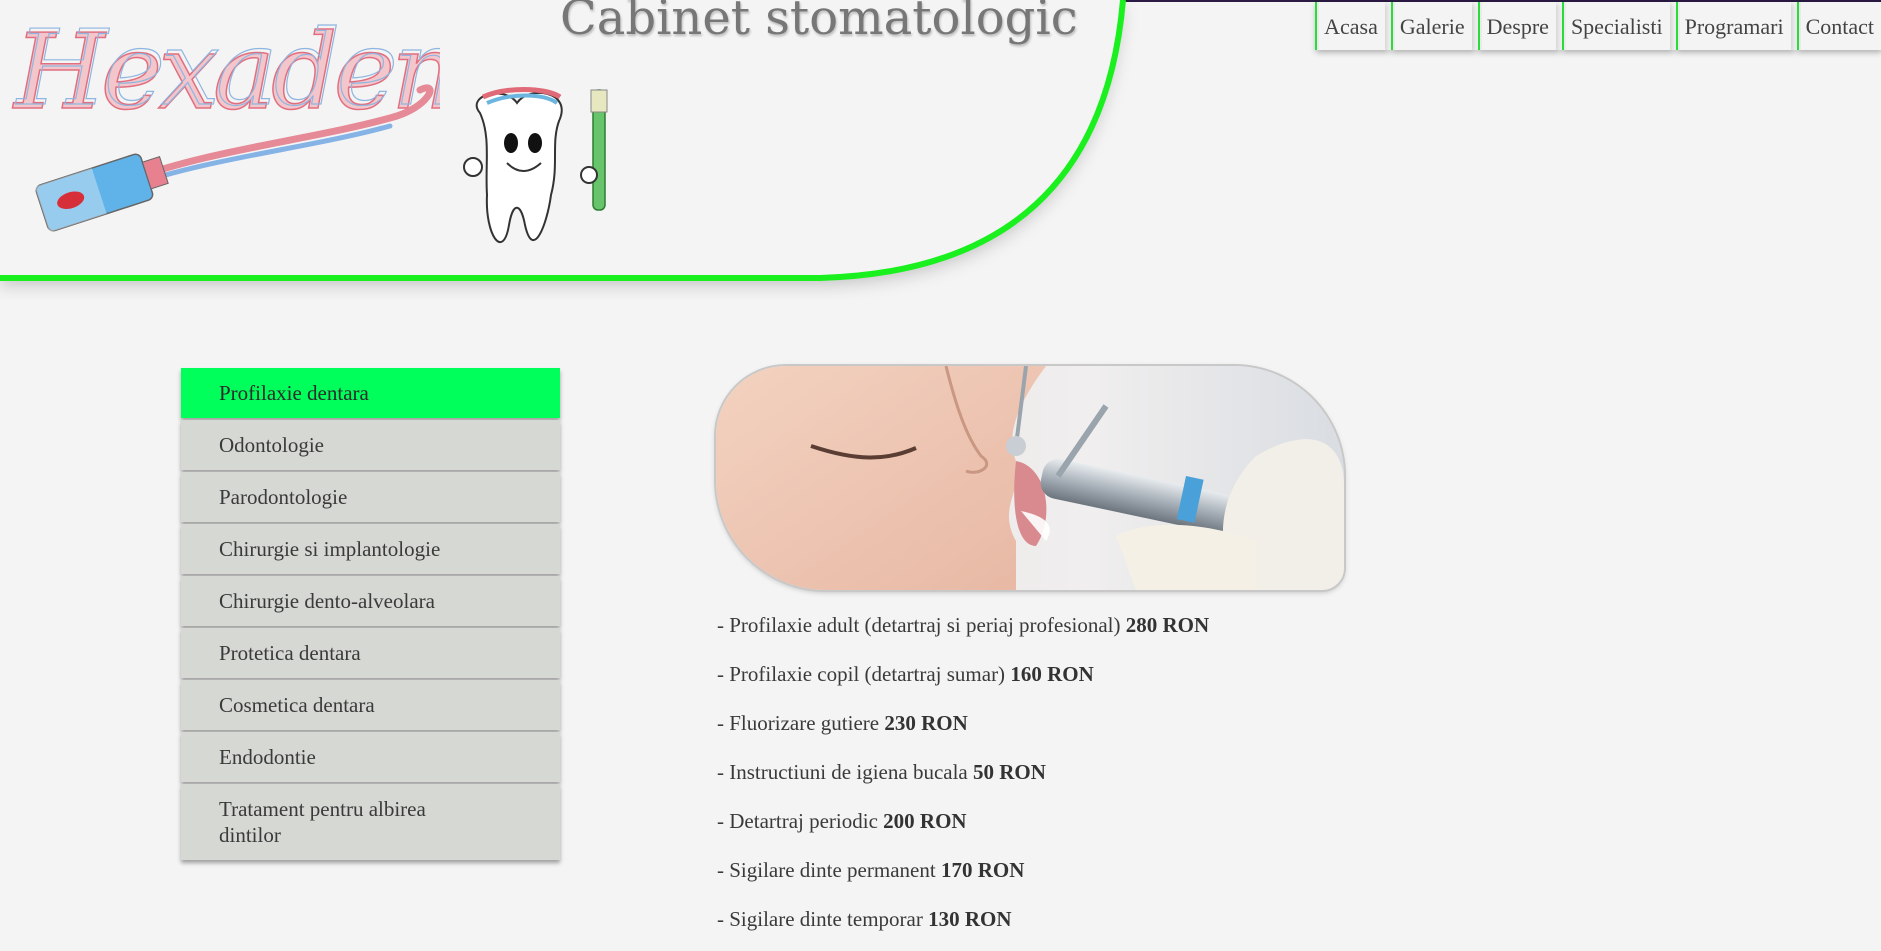 This screenshot has width=1881, height=951. I want to click on svg-text: Hexadent, so click(227, 68).